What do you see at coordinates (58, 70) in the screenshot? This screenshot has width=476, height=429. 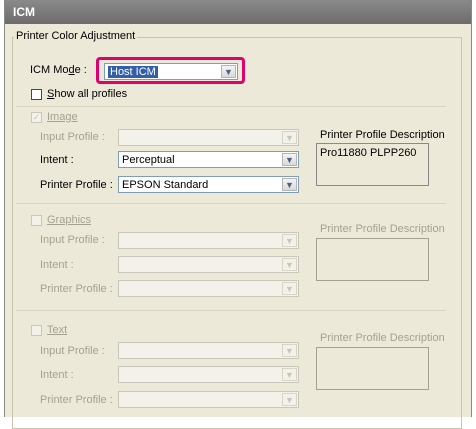 I see `icm-mode-label: ICM Mo d e :` at bounding box center [58, 70].